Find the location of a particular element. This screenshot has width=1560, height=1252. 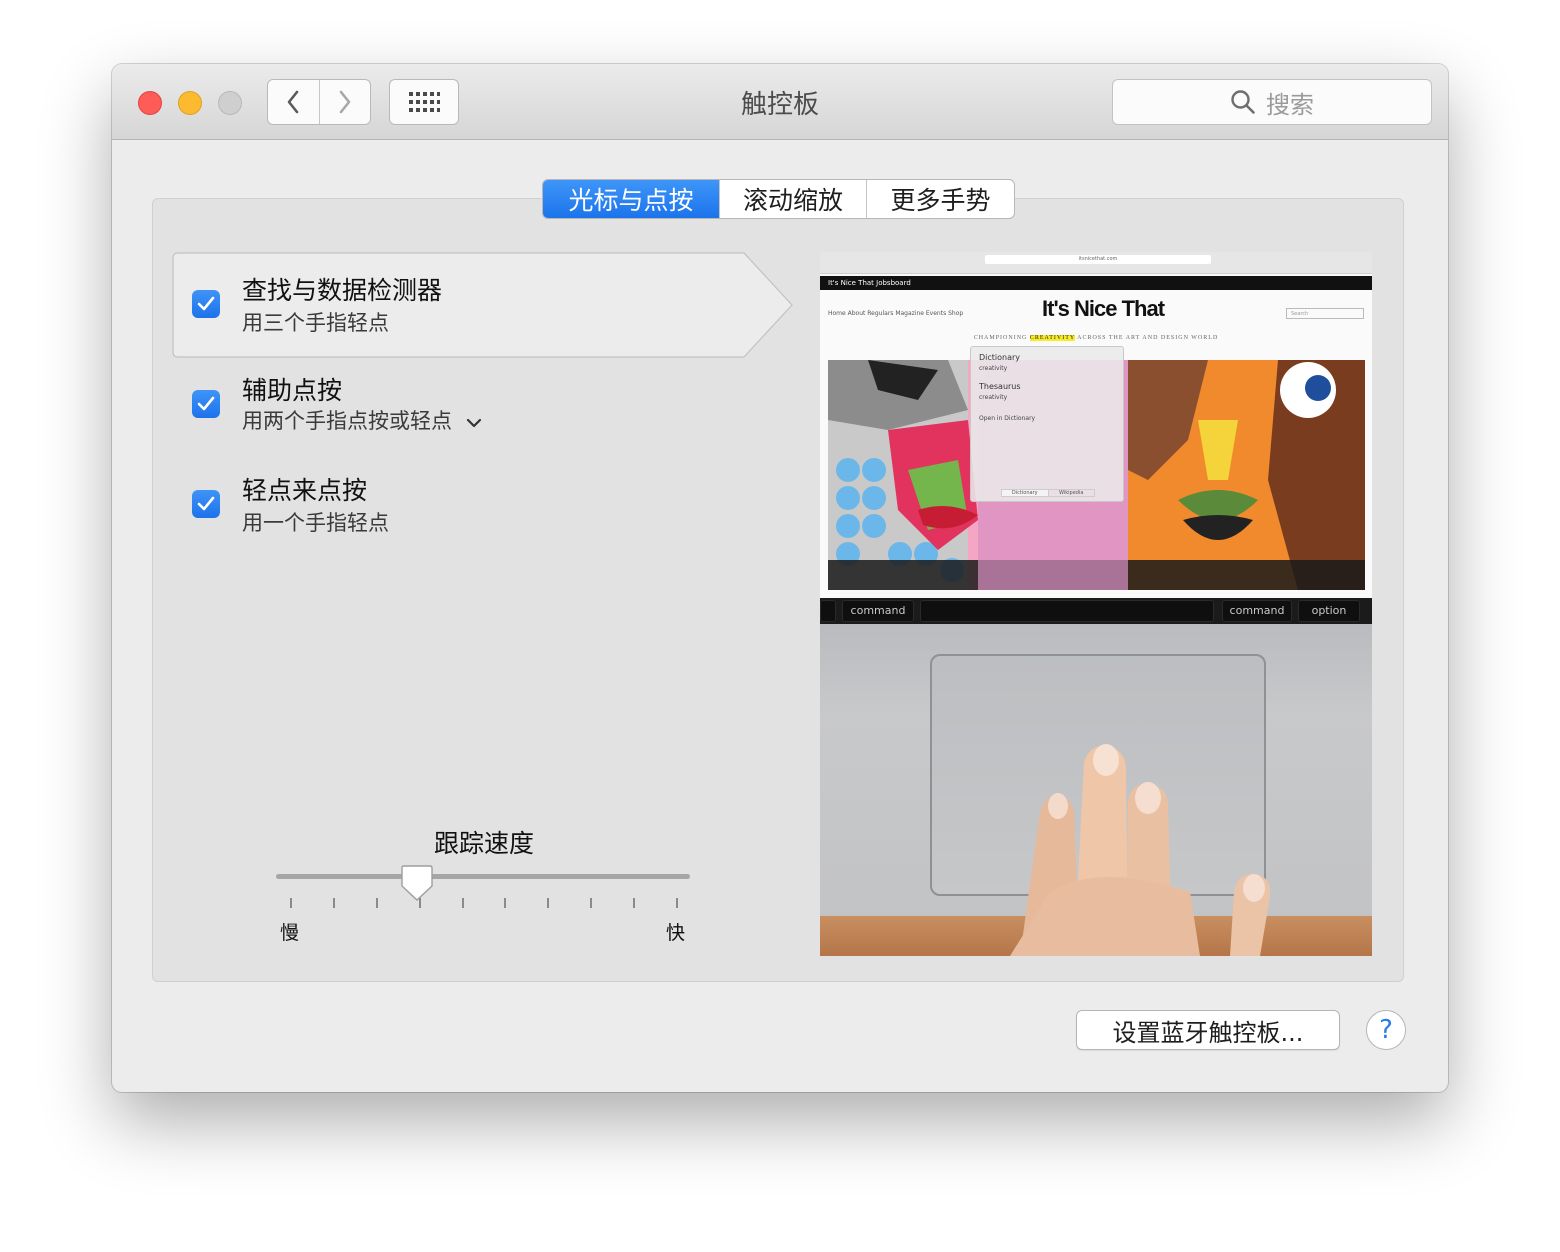

key-option: option is located at coordinates (1329, 611).